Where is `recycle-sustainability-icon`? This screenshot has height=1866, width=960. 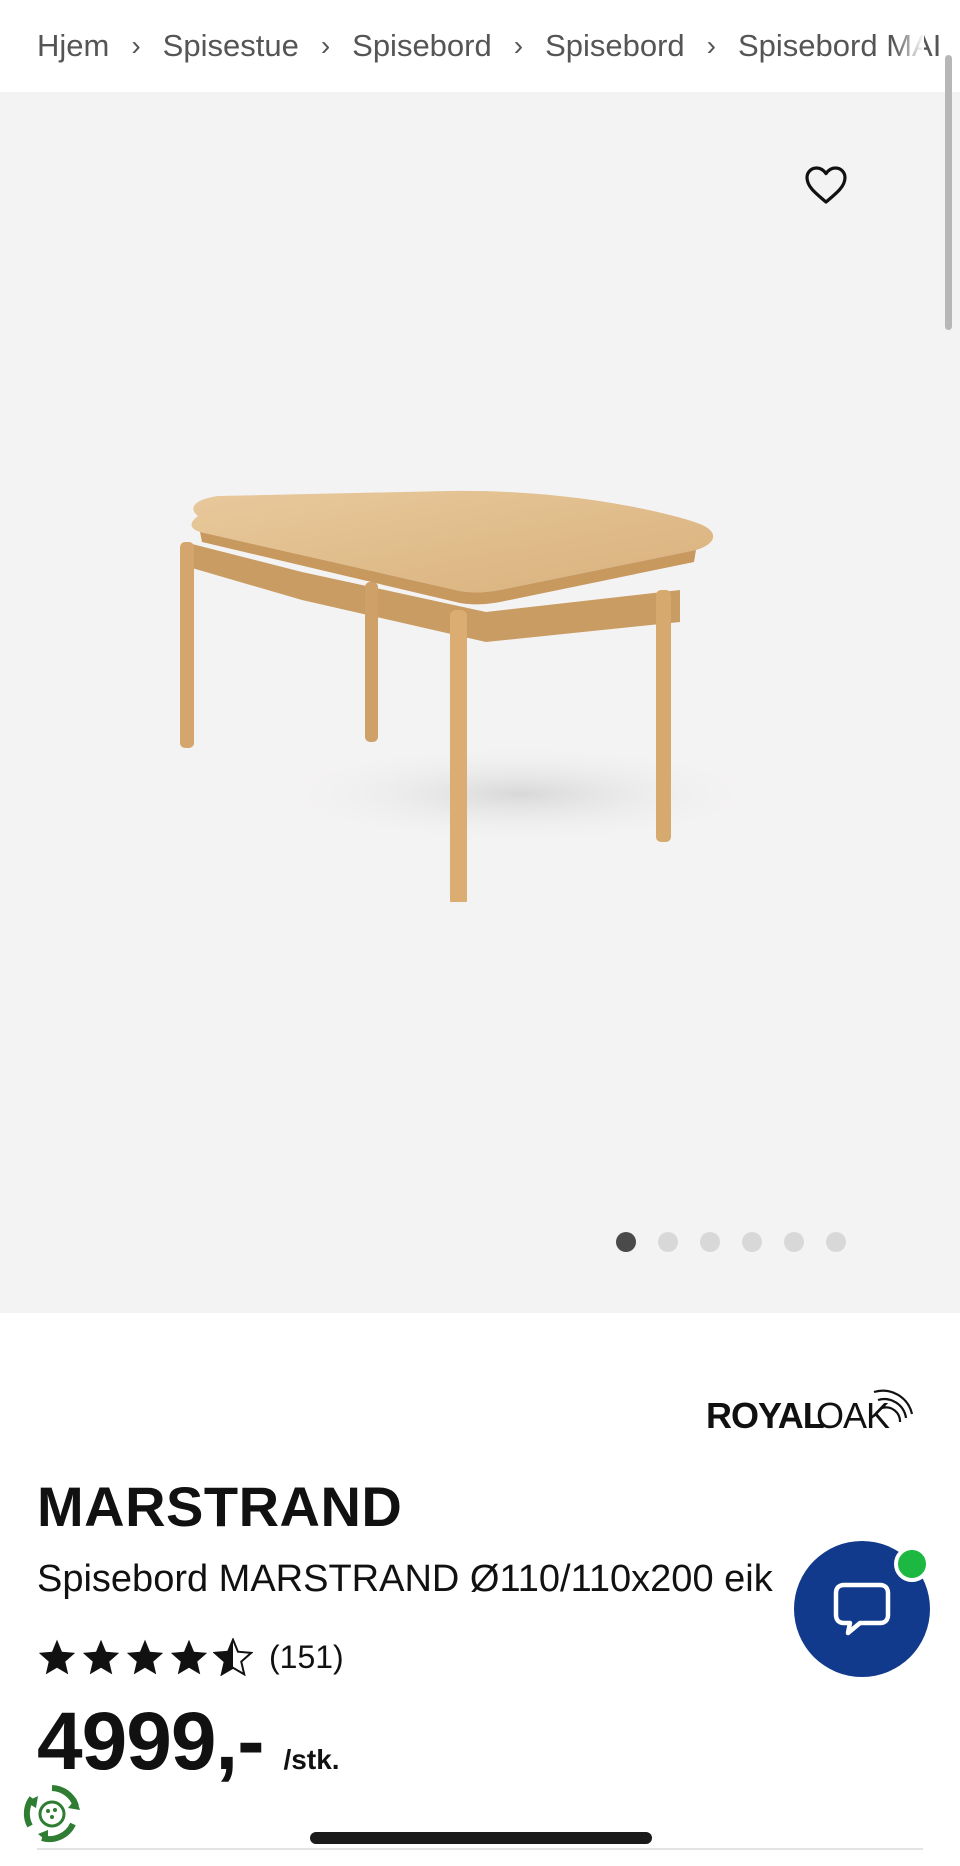 recycle-sustainability-icon is located at coordinates (52, 1814).